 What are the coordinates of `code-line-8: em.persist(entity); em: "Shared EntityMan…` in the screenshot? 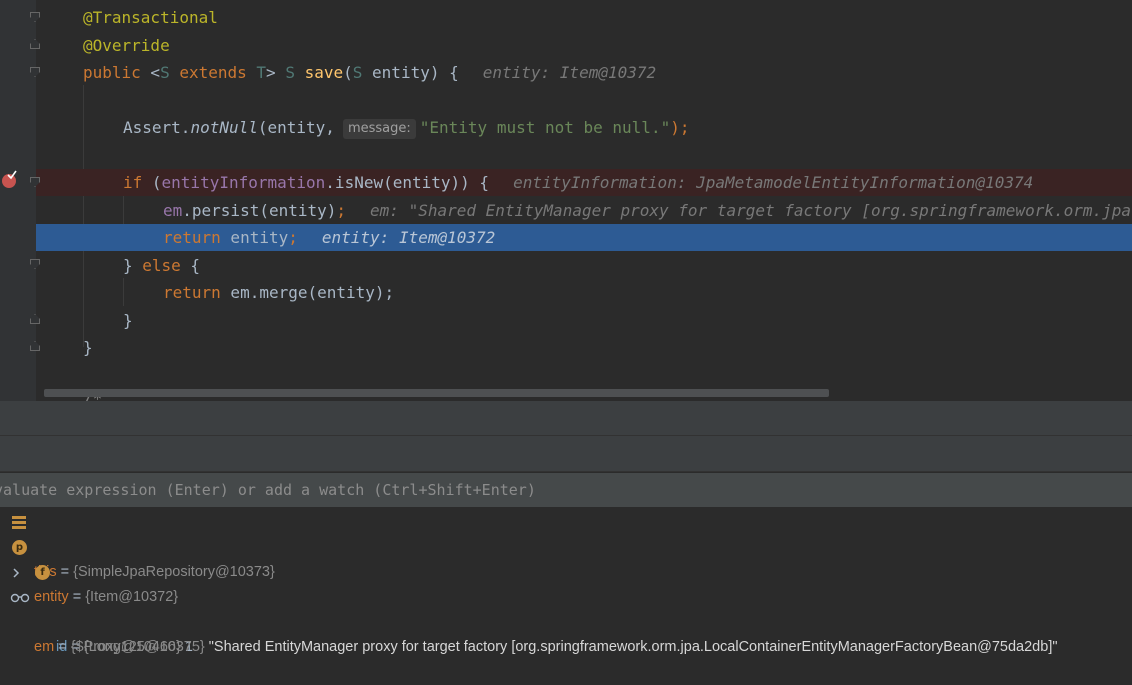 It's located at (566, 210).